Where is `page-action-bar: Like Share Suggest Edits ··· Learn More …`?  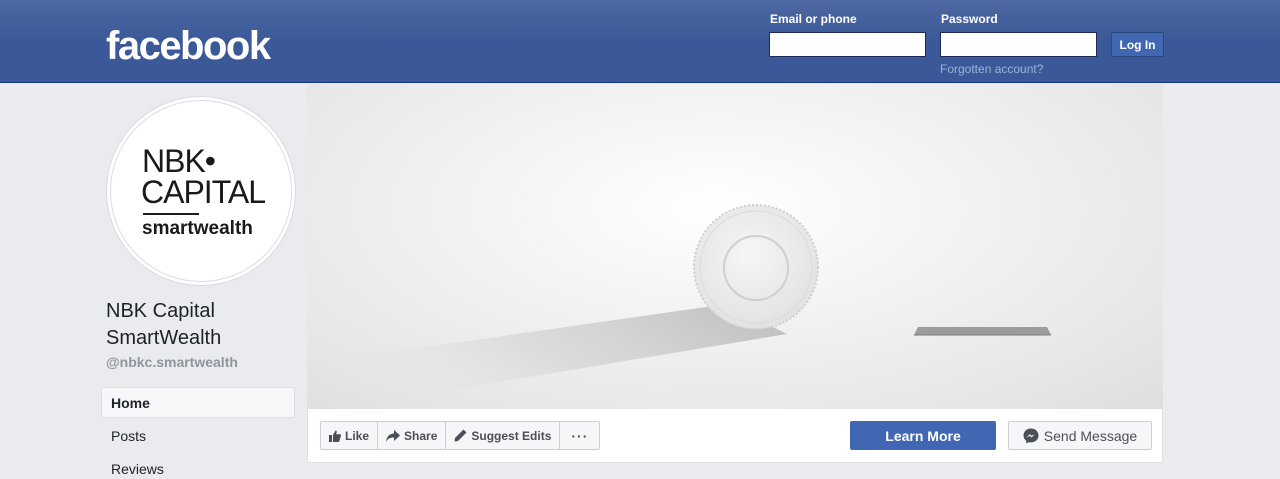
page-action-bar: Like Share Suggest Edits ··· Learn More … is located at coordinates (735, 436).